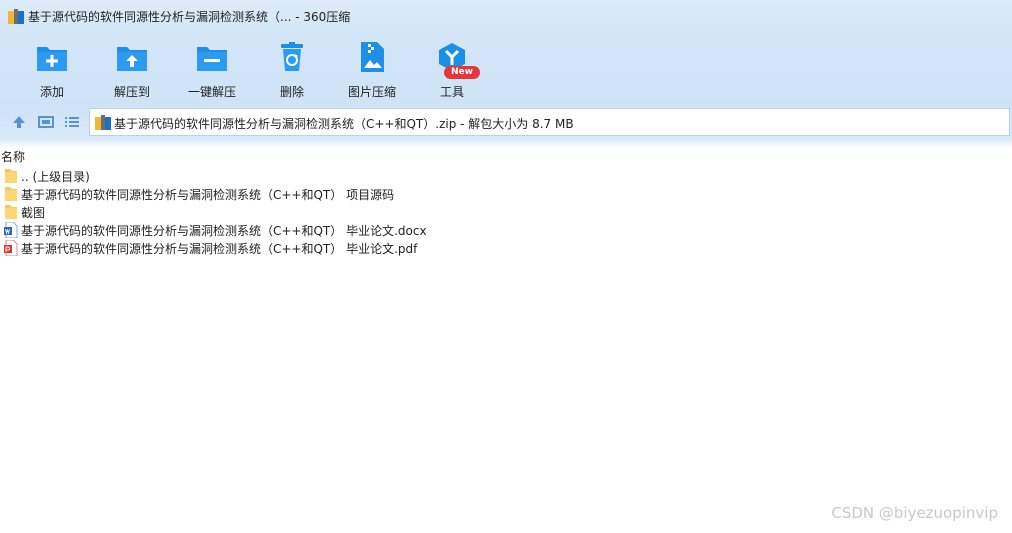 The height and width of the screenshot is (533, 1012). What do you see at coordinates (506, 194) in the screenshot?
I see `list-item: 基于源代码的软件同源性分析与漏洞检测系统（C++和QT） 项目源码` at bounding box center [506, 194].